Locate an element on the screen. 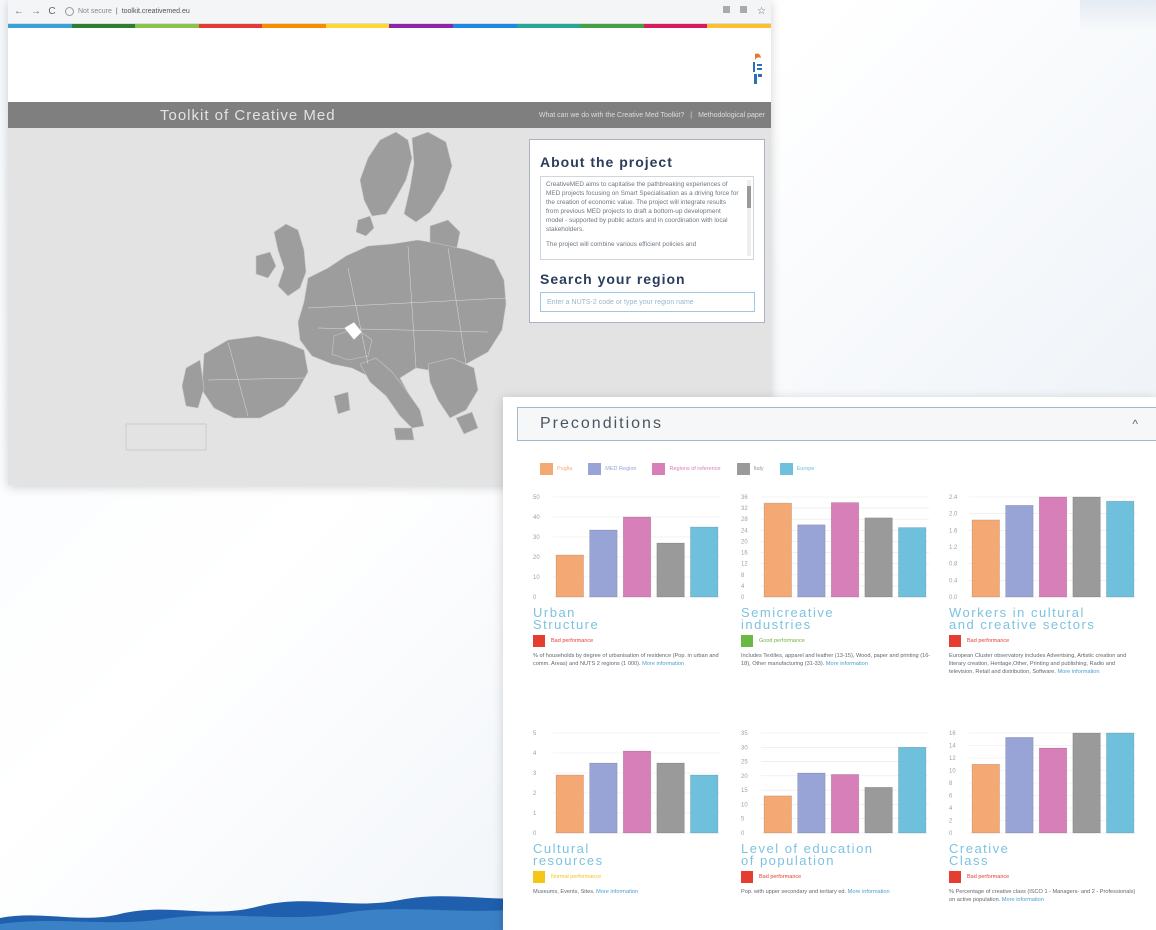 The width and height of the screenshot is (1156, 930). chart-title: Semicreative industries is located at coordinates (835, 619).